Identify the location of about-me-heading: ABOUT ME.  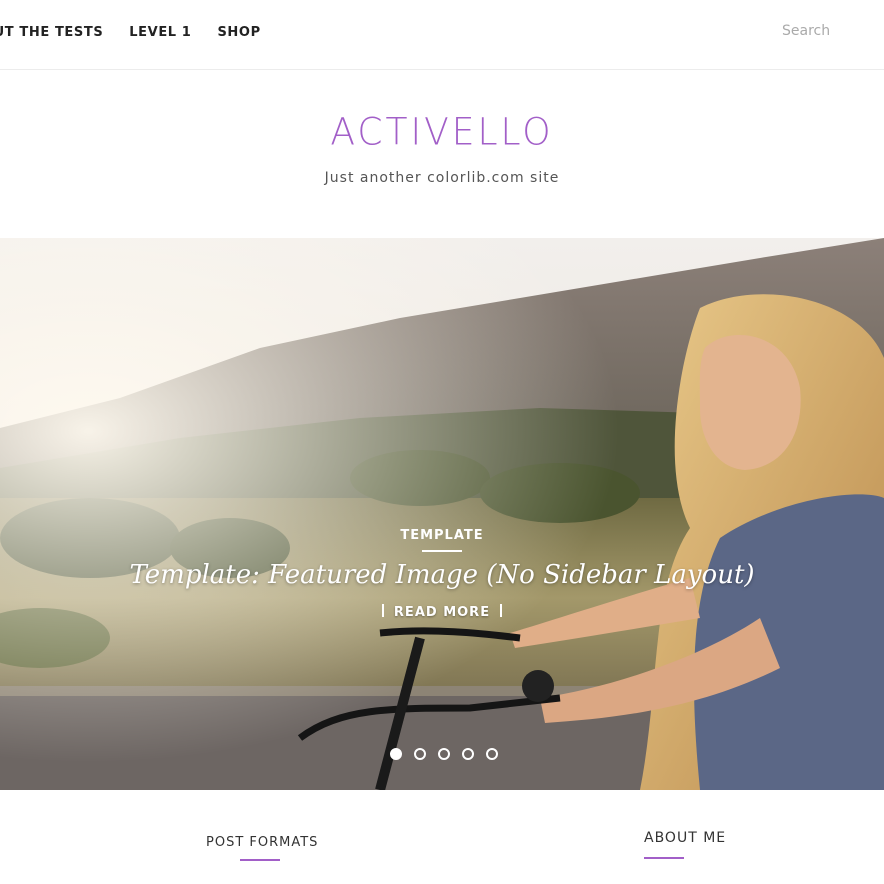
(685, 838).